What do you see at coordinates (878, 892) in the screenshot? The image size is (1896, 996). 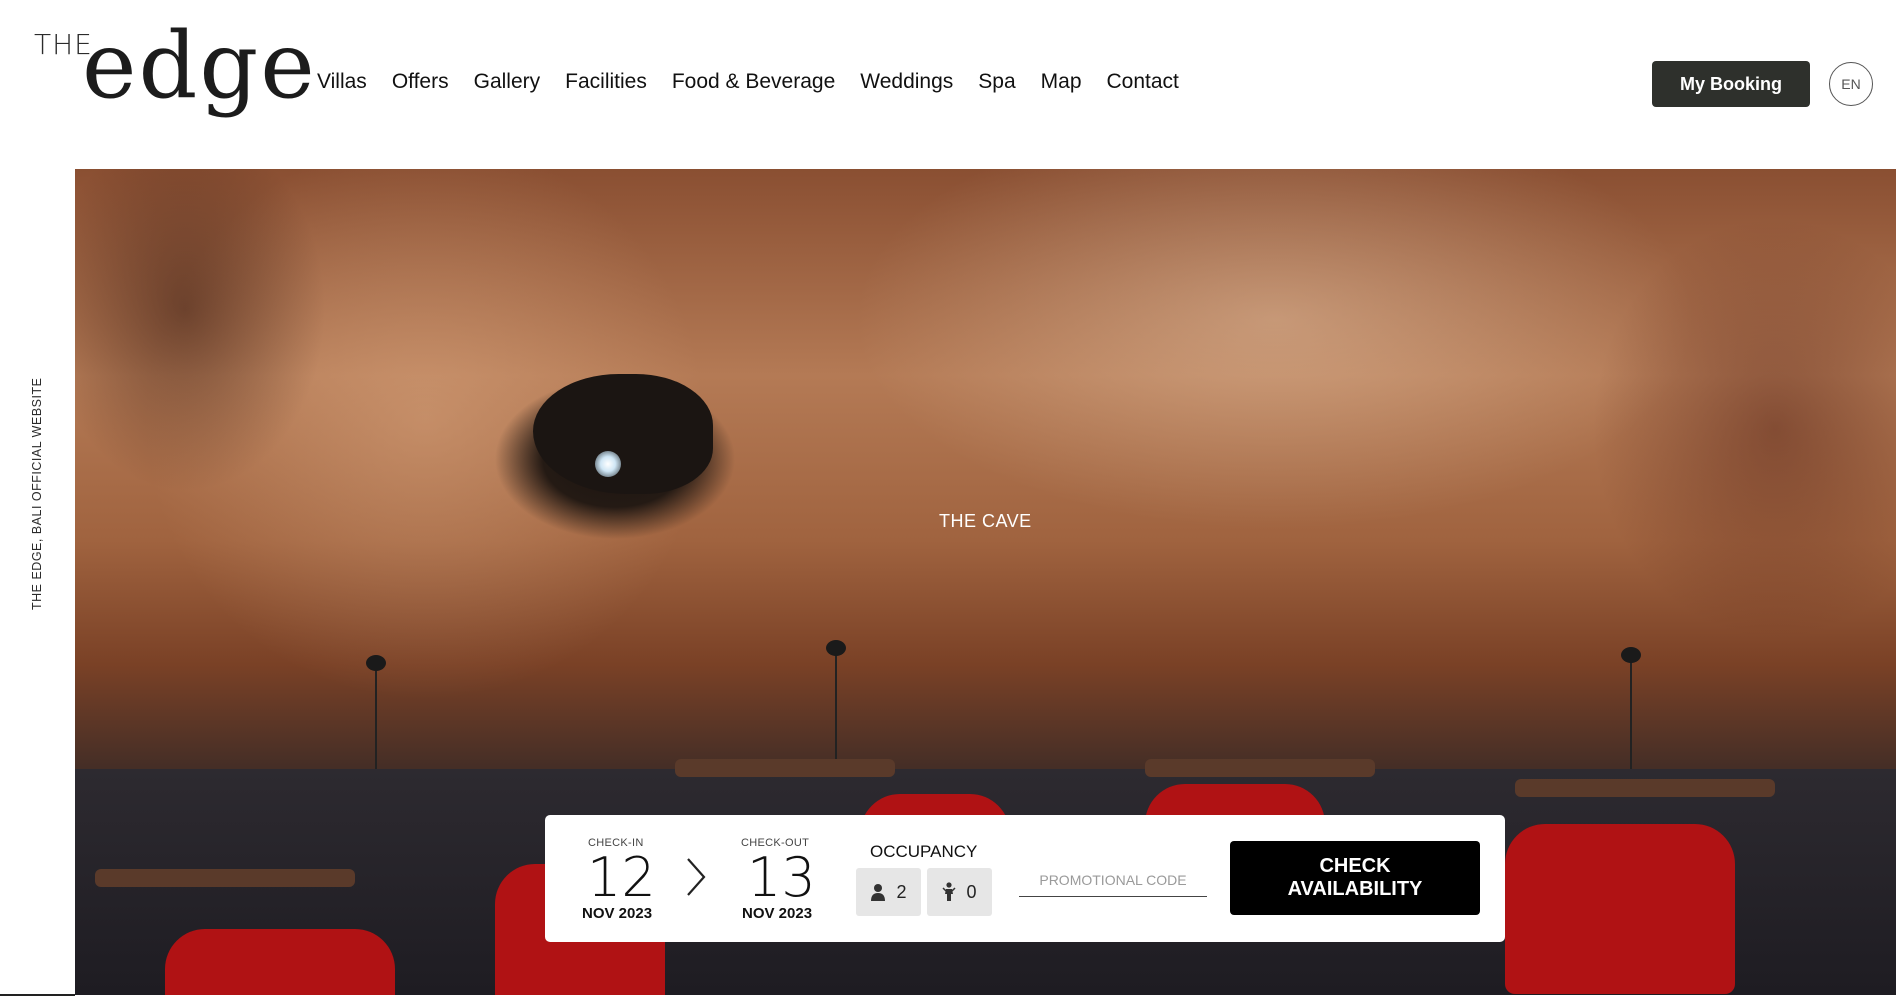 I see `adult-icon` at bounding box center [878, 892].